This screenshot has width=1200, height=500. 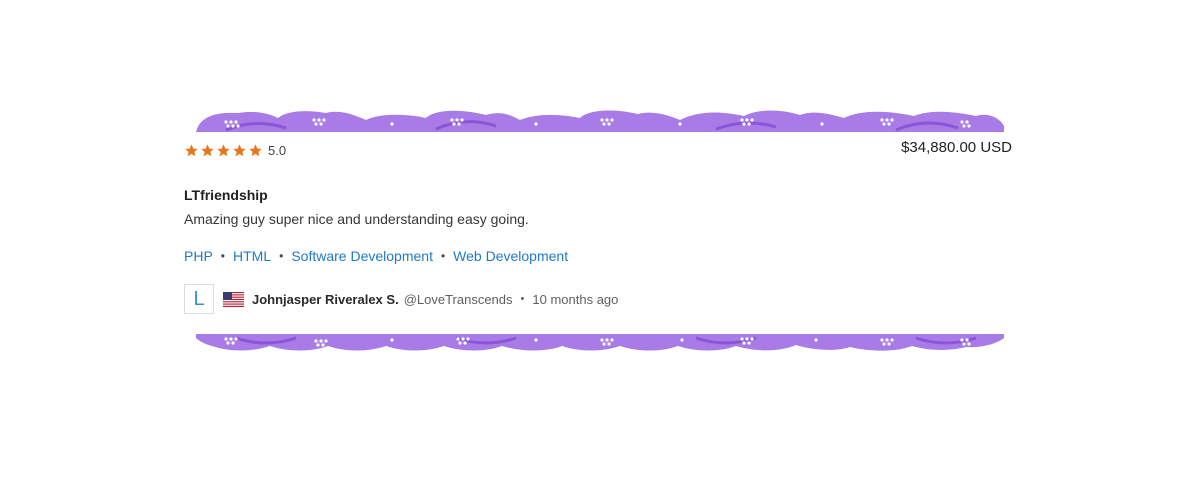 What do you see at coordinates (510, 256) in the screenshot?
I see `skill-link-web-development: Web Development` at bounding box center [510, 256].